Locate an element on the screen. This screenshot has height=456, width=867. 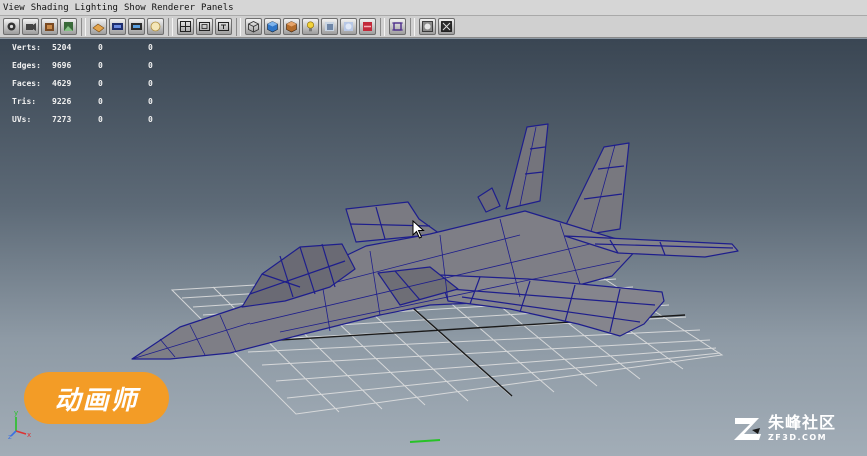
image-plane-icon is located at coordinates (68, 26).